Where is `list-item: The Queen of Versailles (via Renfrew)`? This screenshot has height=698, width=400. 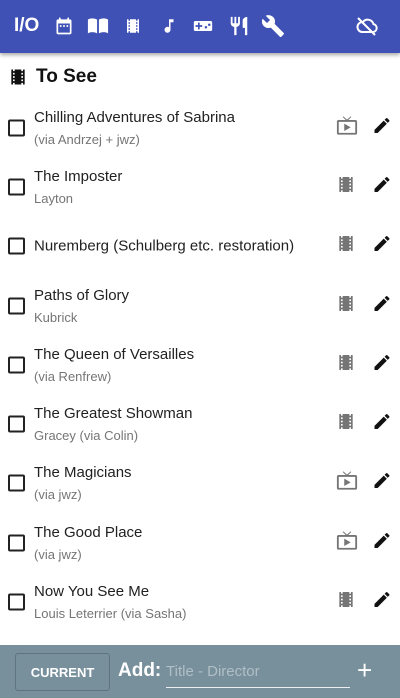
list-item: The Queen of Versailles (via Renfrew) is located at coordinates (200, 364).